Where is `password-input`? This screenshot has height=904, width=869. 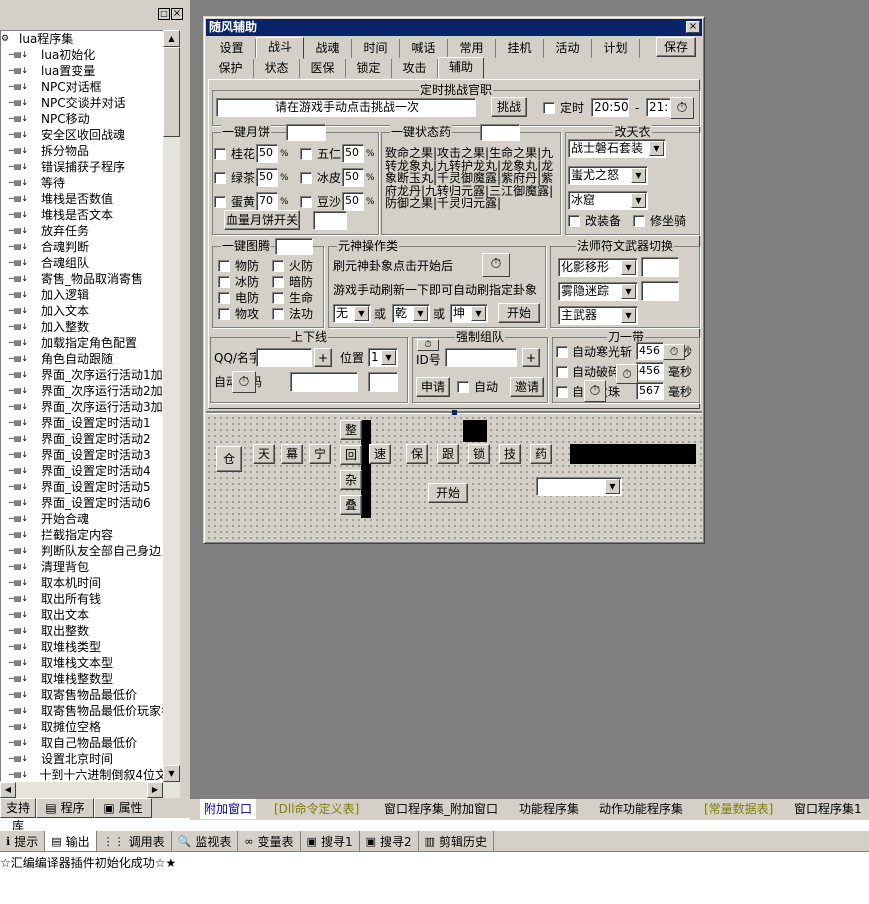
password-input is located at coordinates (324, 382).